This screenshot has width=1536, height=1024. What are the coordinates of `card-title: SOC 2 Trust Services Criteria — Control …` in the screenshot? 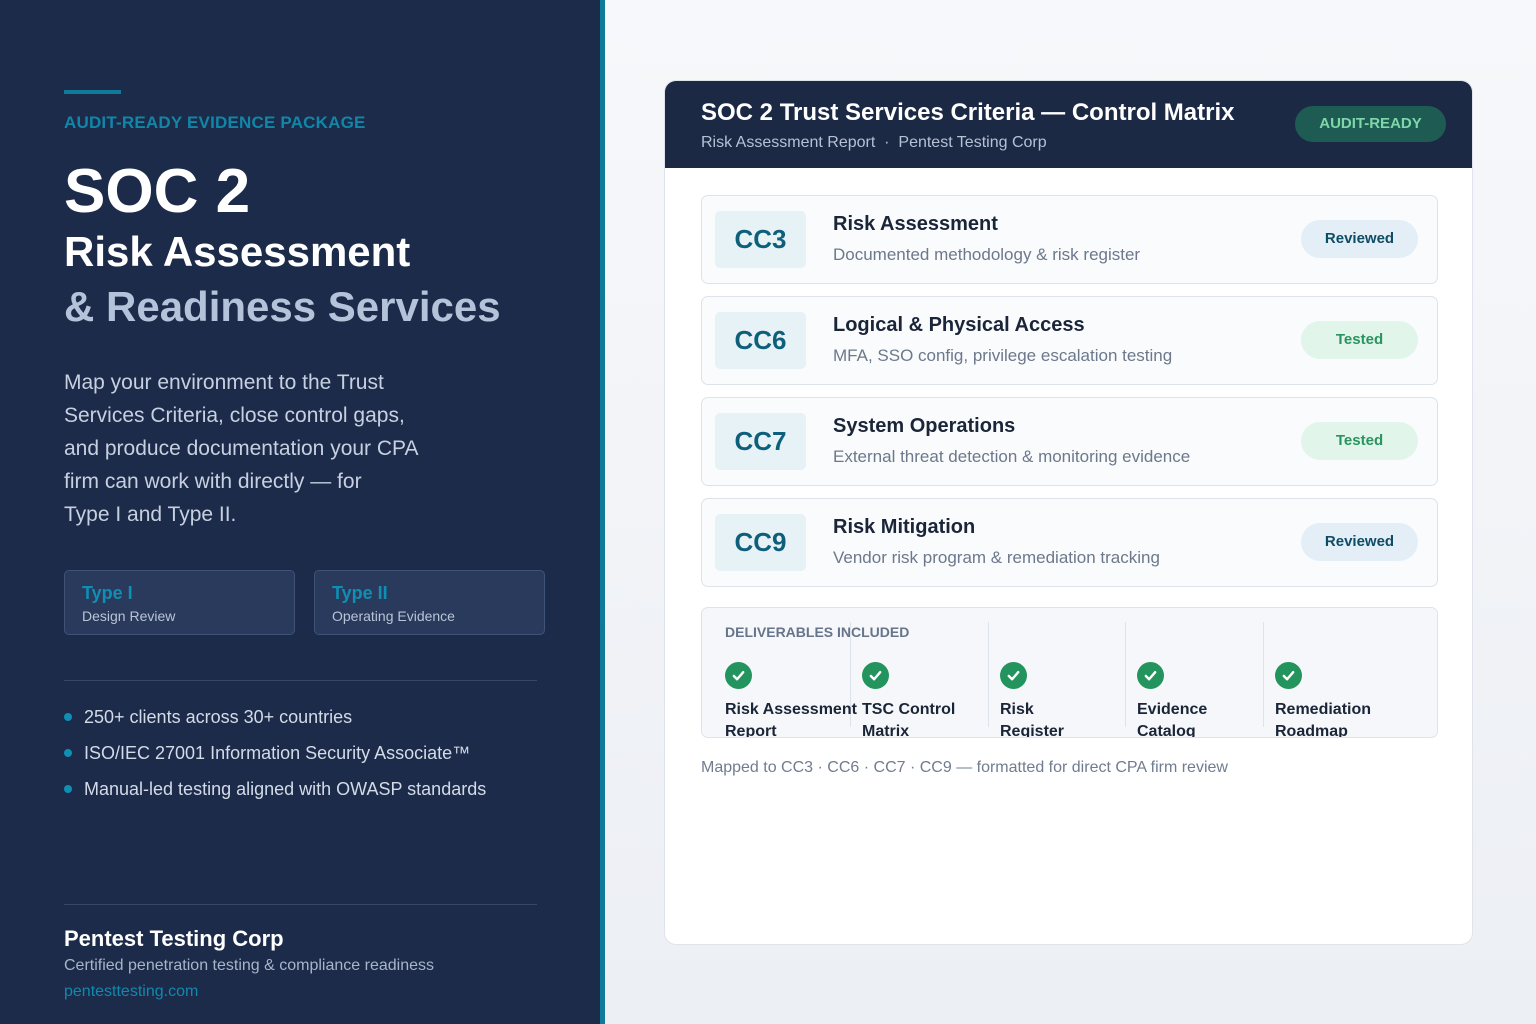 It's located at (968, 112).